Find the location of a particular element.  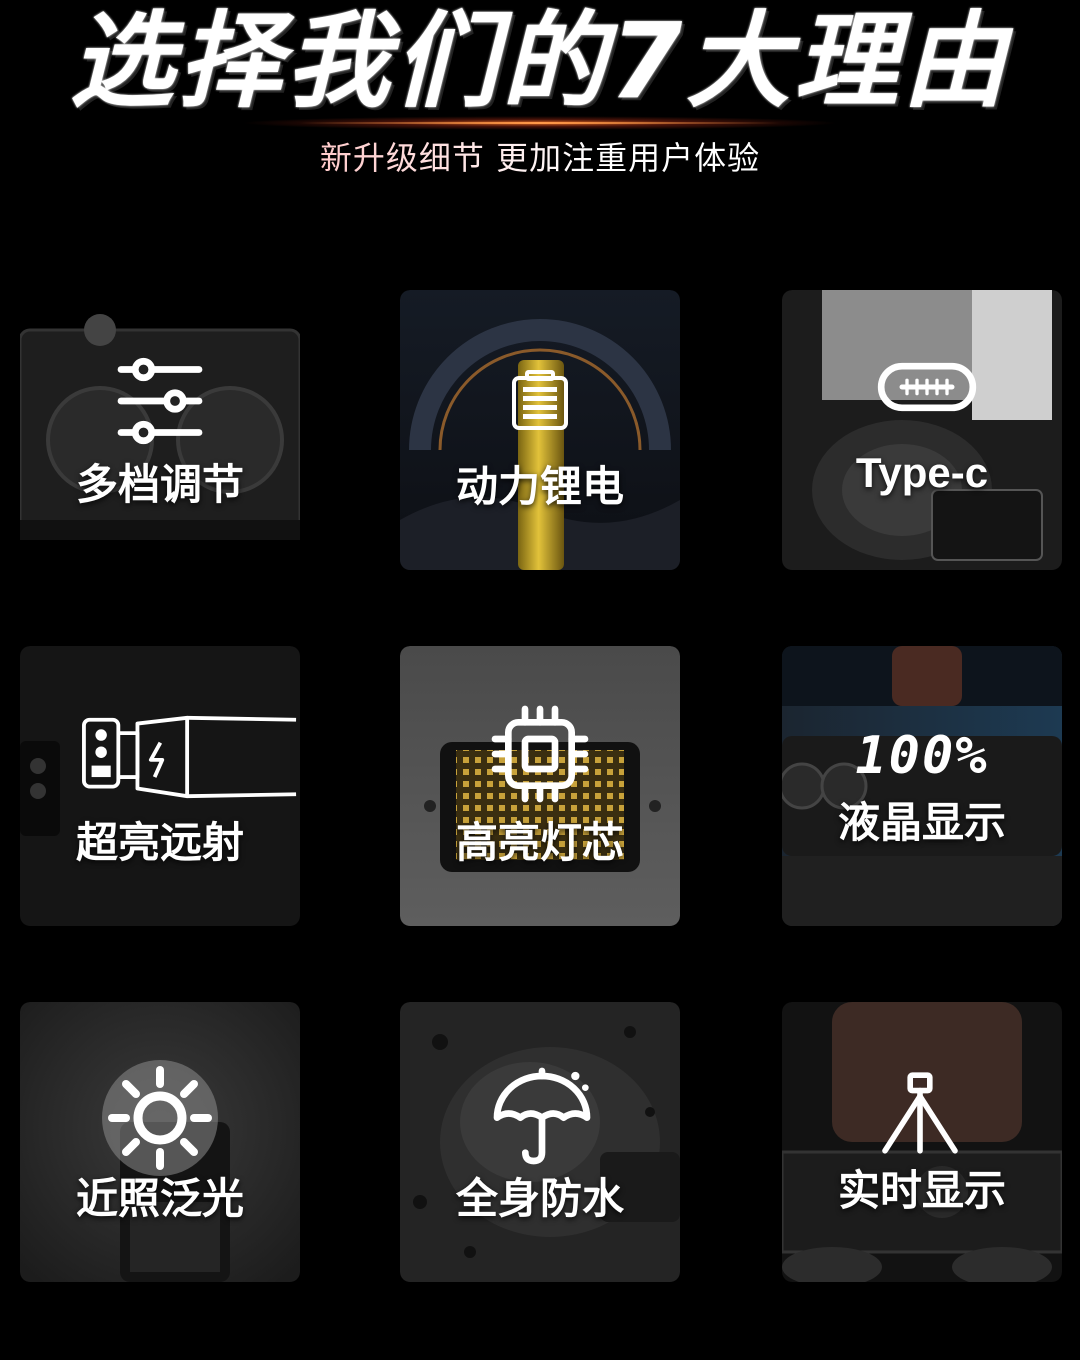

page-title: 选择我们的7大理由 is located at coordinates (540, 61).